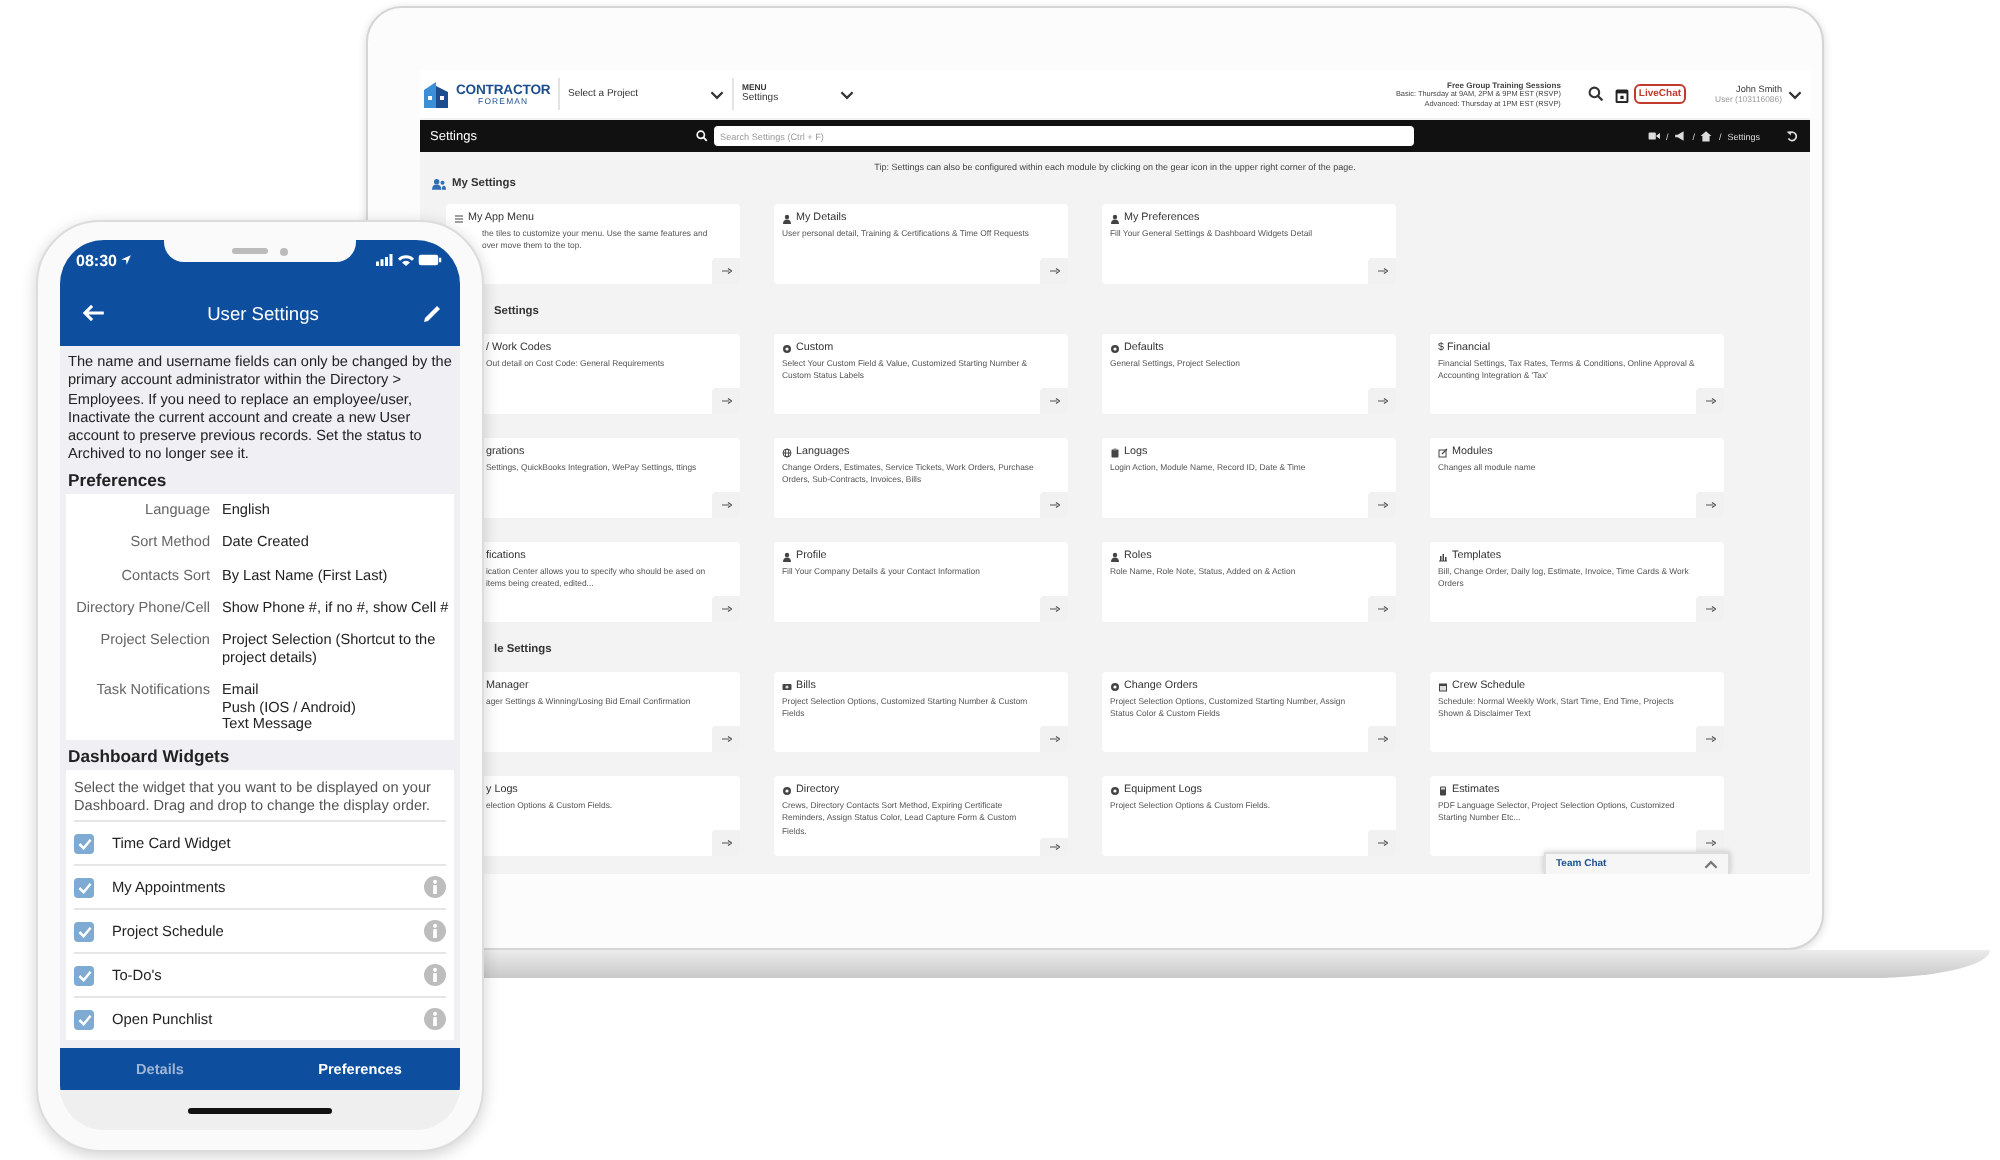 The width and height of the screenshot is (2000, 1160). I want to click on cash-icon, so click(787, 686).